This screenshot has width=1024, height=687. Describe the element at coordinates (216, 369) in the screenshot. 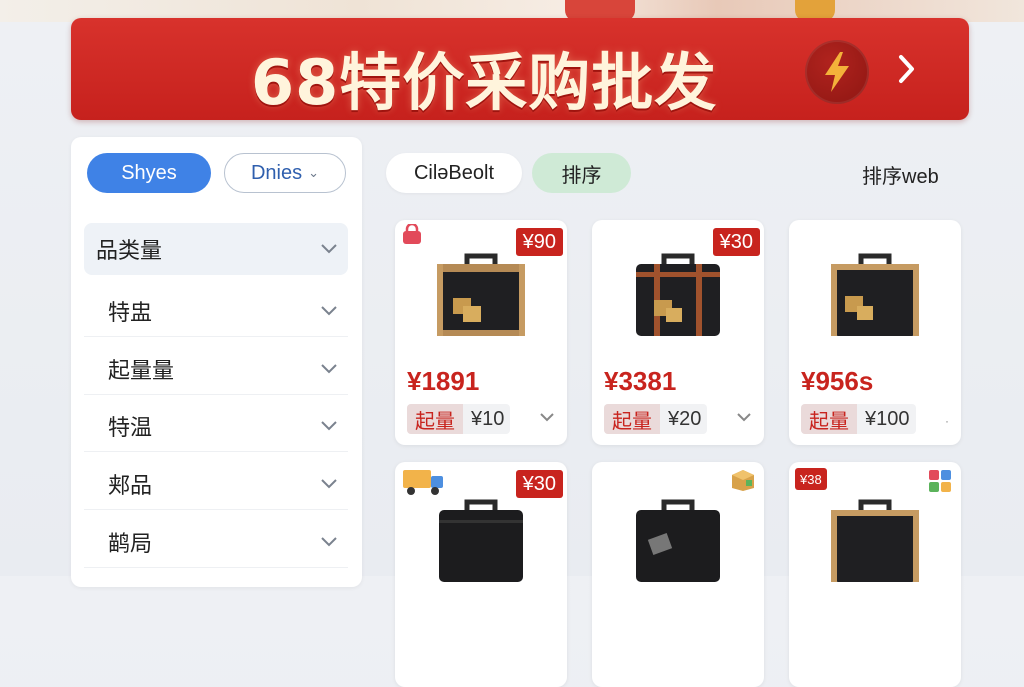

I see `filter-row-item: 起量量` at that location.